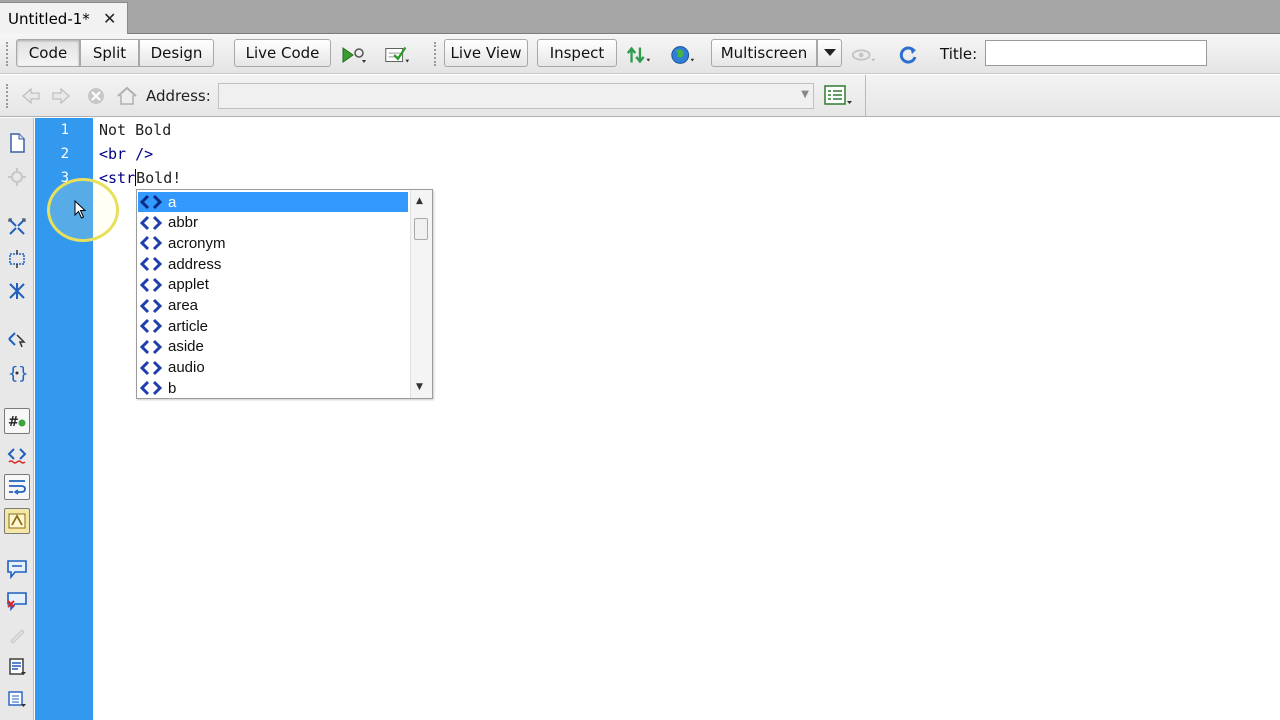  Describe the element at coordinates (273, 388) in the screenshot. I see `code-hint-item: b` at that location.